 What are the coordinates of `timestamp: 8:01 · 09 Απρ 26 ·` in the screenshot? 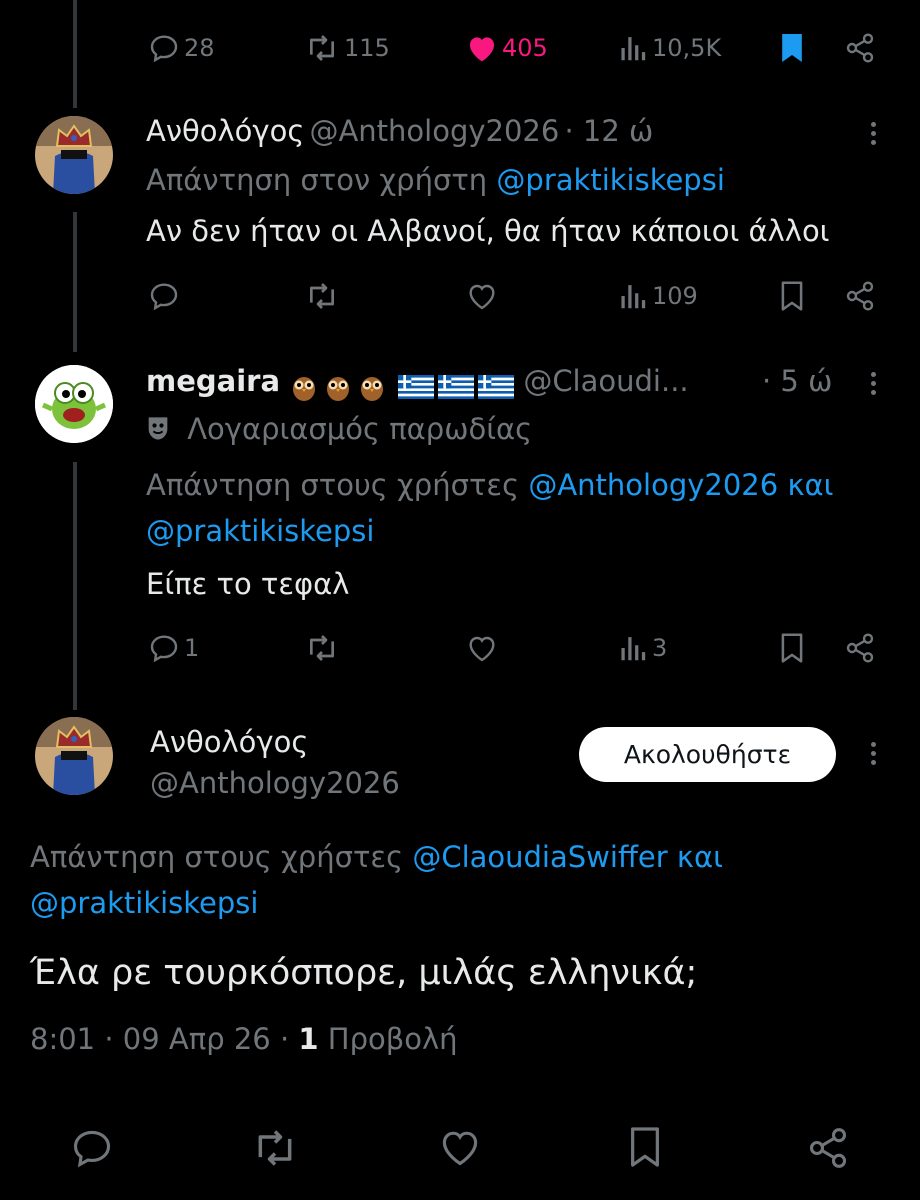 It's located at (159, 1039).